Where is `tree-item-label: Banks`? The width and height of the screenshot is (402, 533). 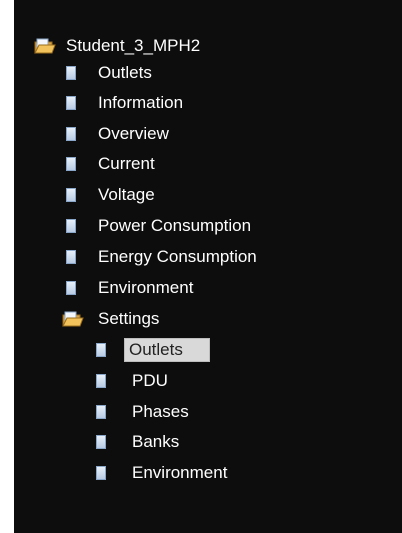
tree-item-label: Banks is located at coordinates (156, 441).